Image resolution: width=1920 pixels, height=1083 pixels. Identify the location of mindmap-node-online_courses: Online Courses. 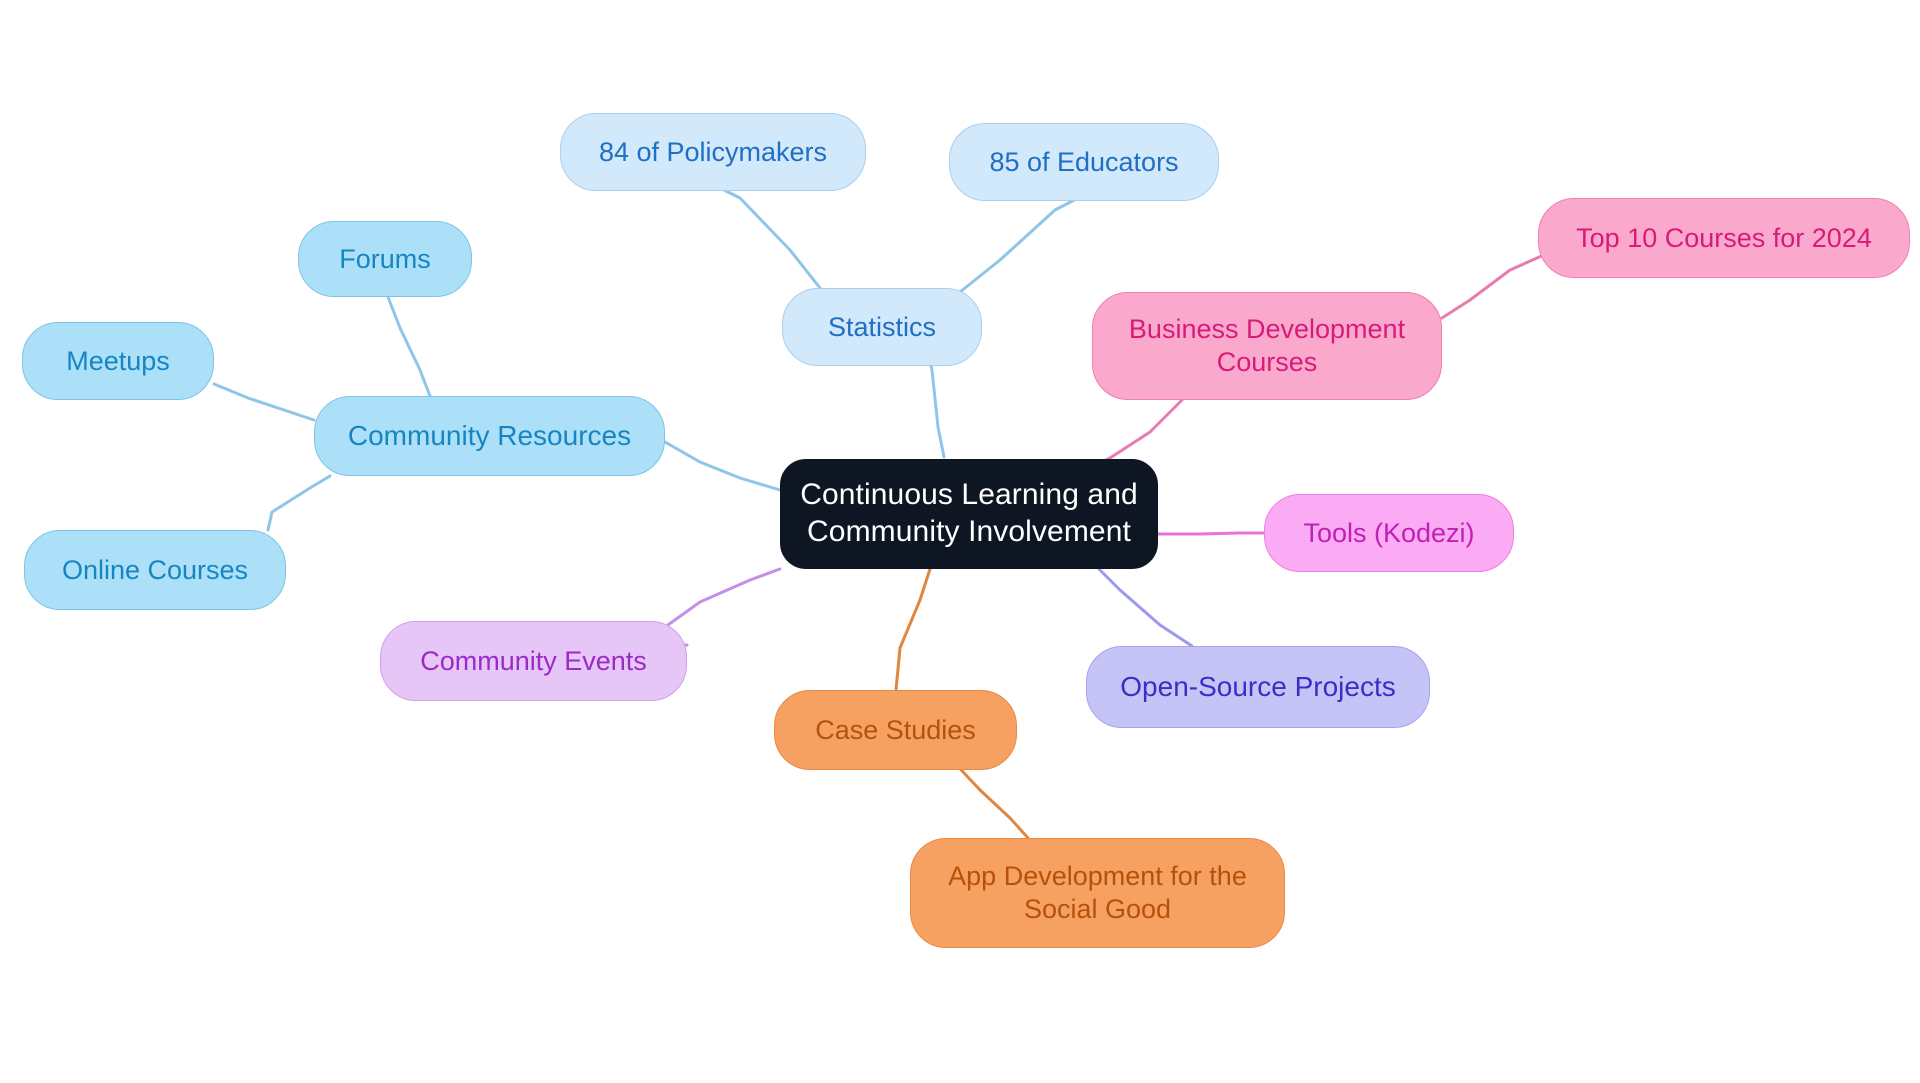
(155, 570).